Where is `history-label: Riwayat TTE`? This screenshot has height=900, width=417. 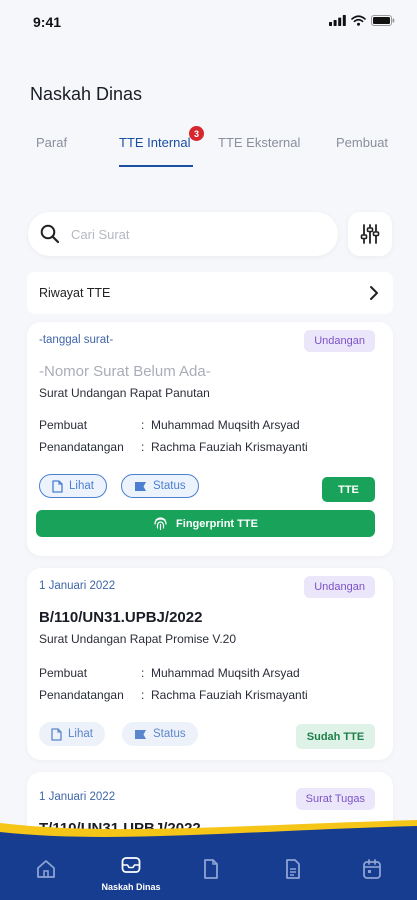 history-label: Riwayat TTE is located at coordinates (75, 293).